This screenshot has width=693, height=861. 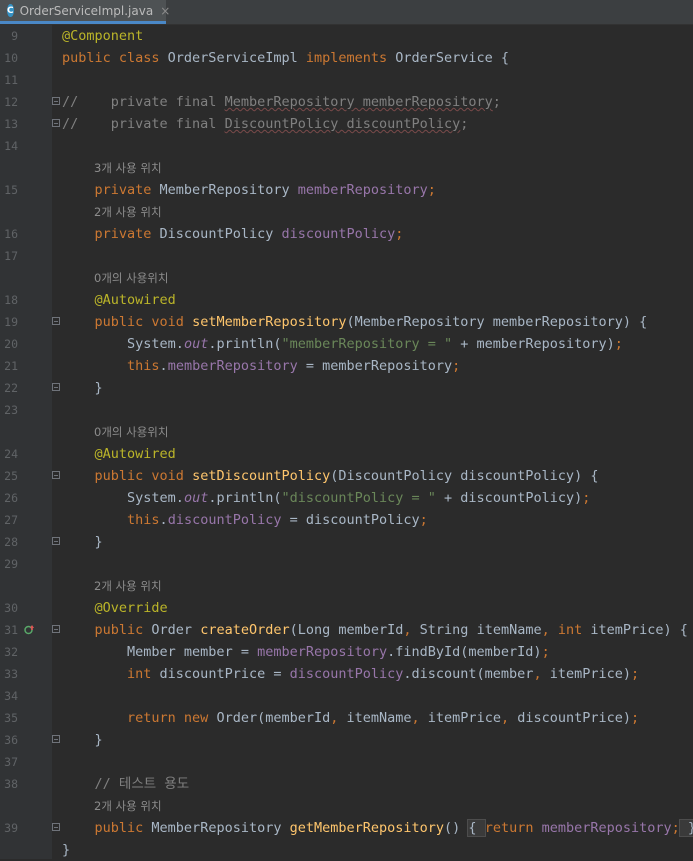 What do you see at coordinates (176, 630) in the screenshot?
I see `code-token: Order` at bounding box center [176, 630].